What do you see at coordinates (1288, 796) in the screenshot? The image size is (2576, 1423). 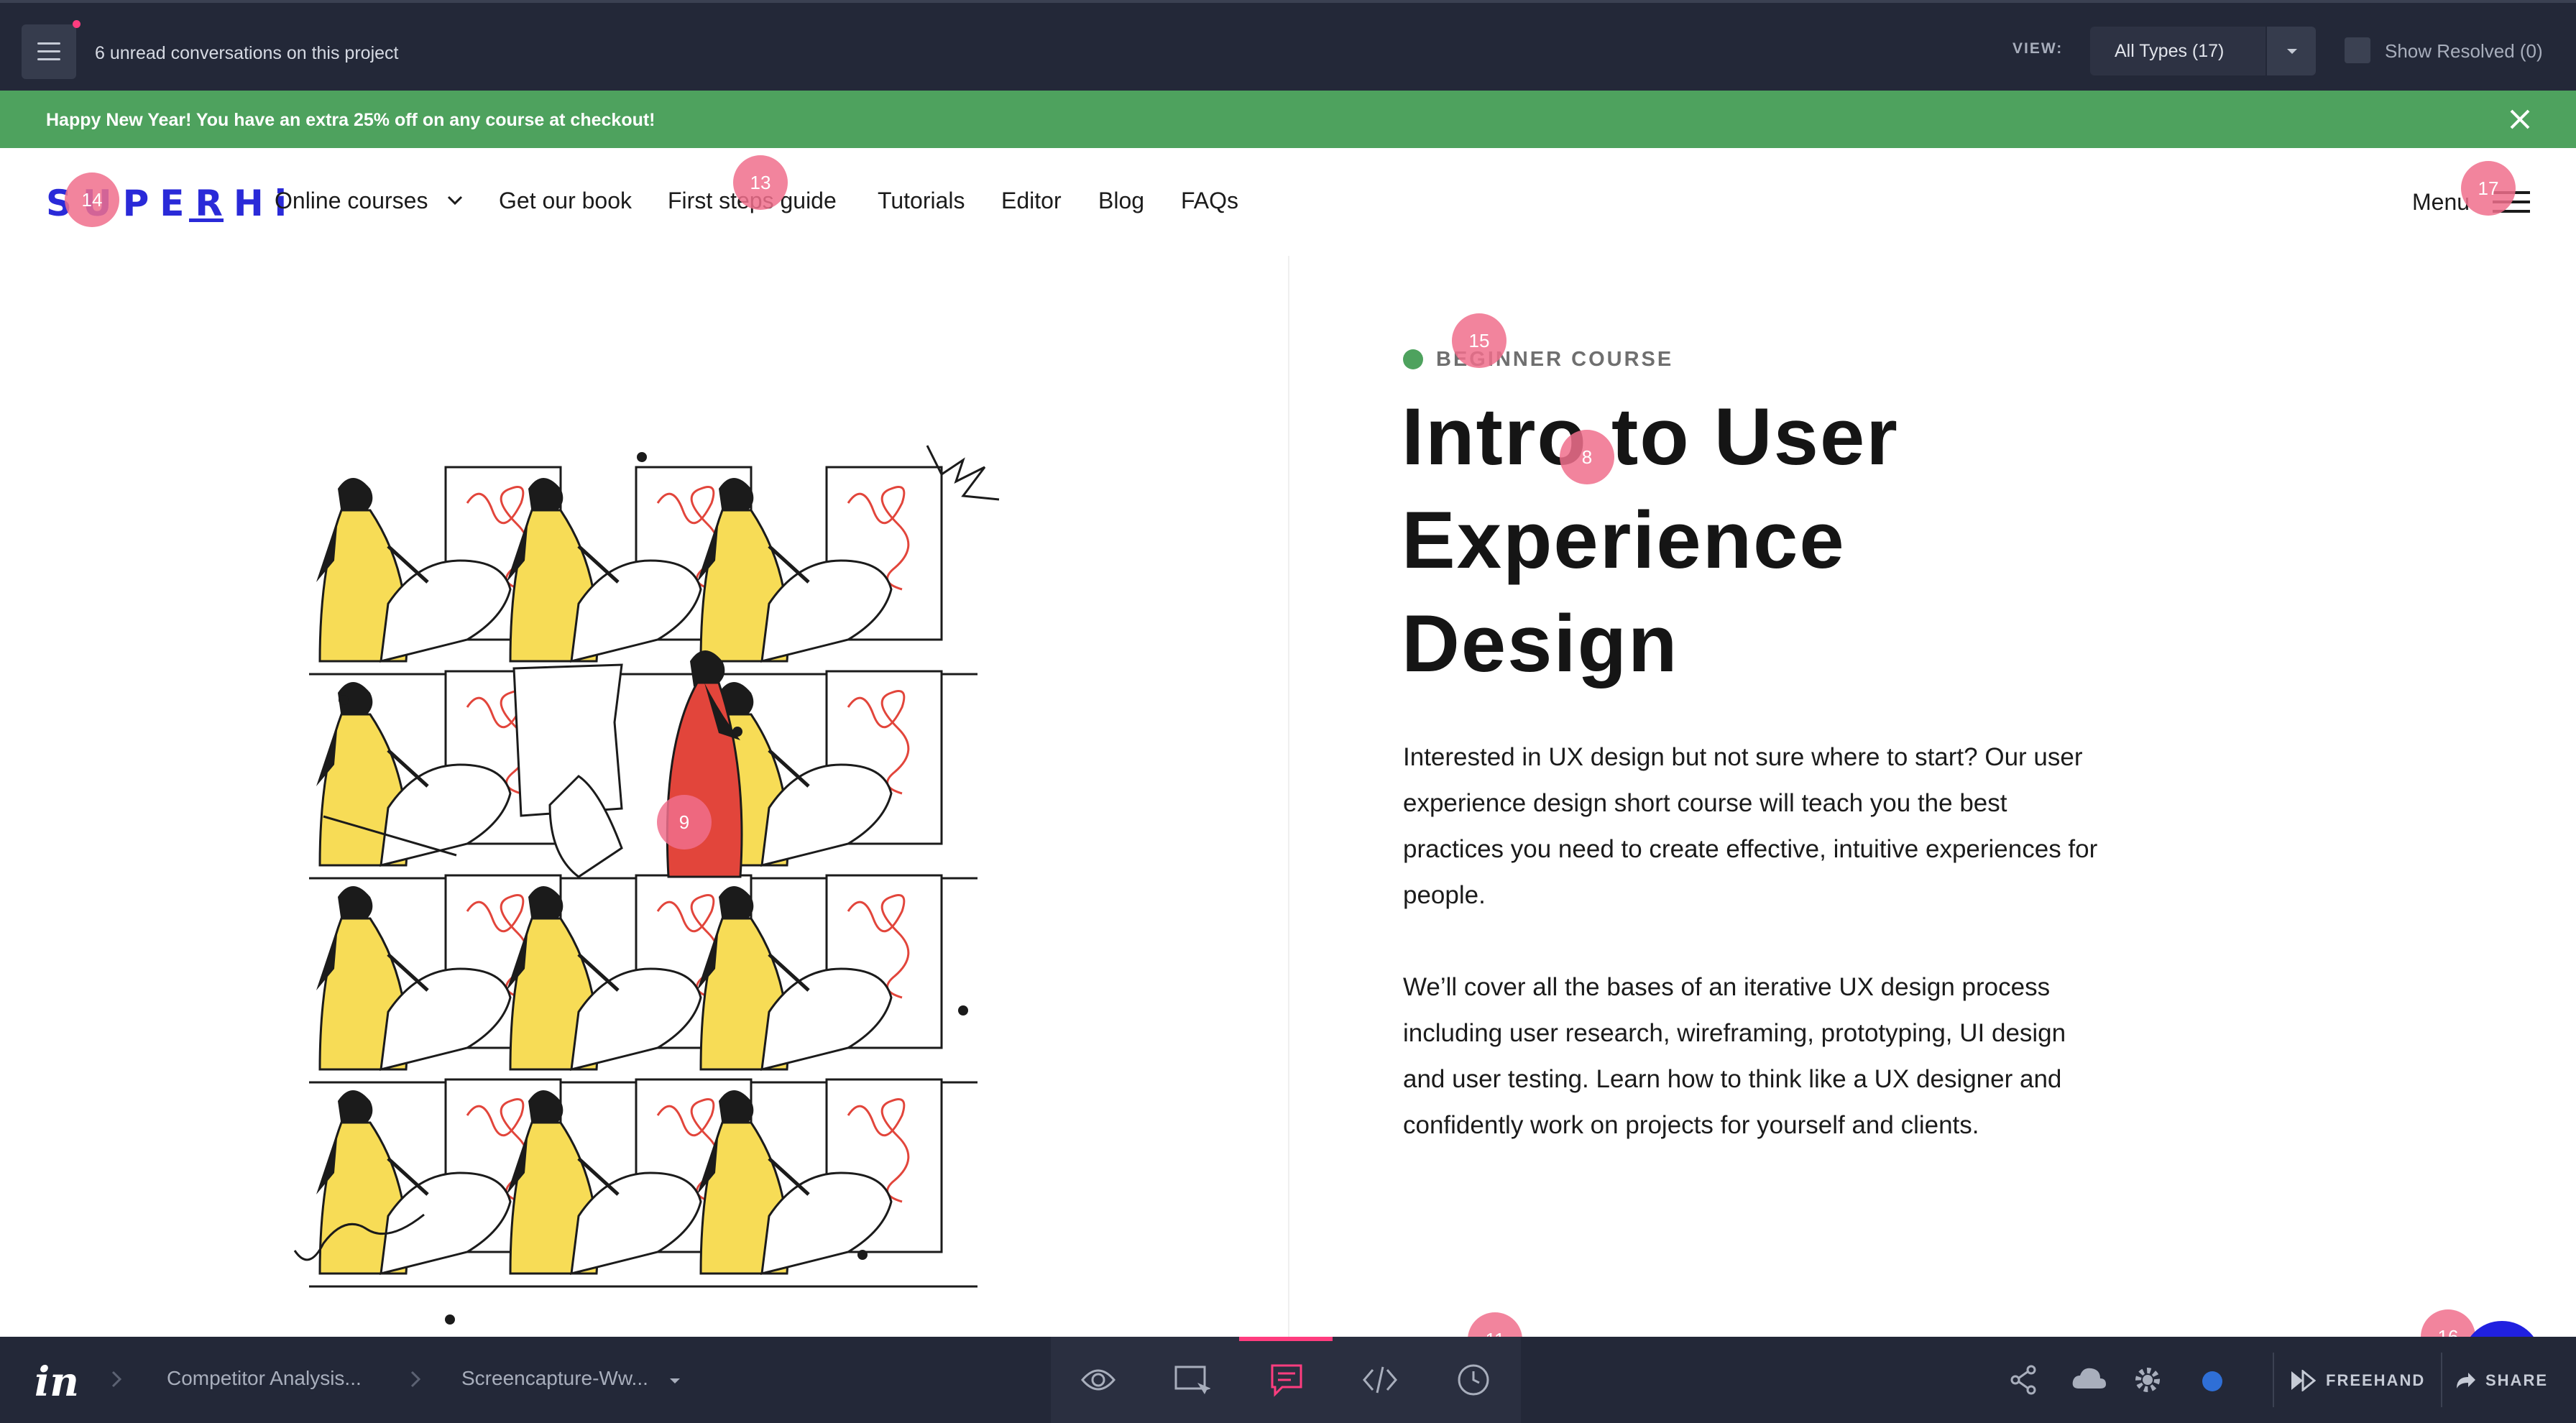 I see `content-divider` at bounding box center [1288, 796].